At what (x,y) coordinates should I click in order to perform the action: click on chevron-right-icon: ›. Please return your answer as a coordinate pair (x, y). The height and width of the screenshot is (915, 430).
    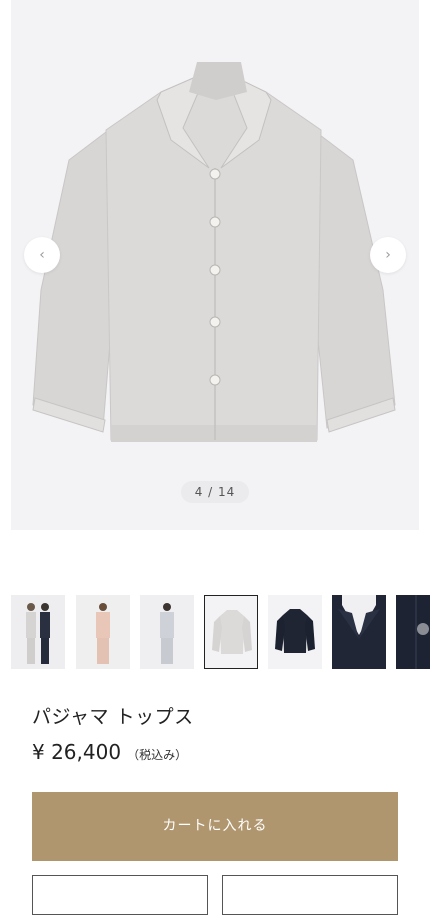
    Looking at the image, I should click on (388, 255).